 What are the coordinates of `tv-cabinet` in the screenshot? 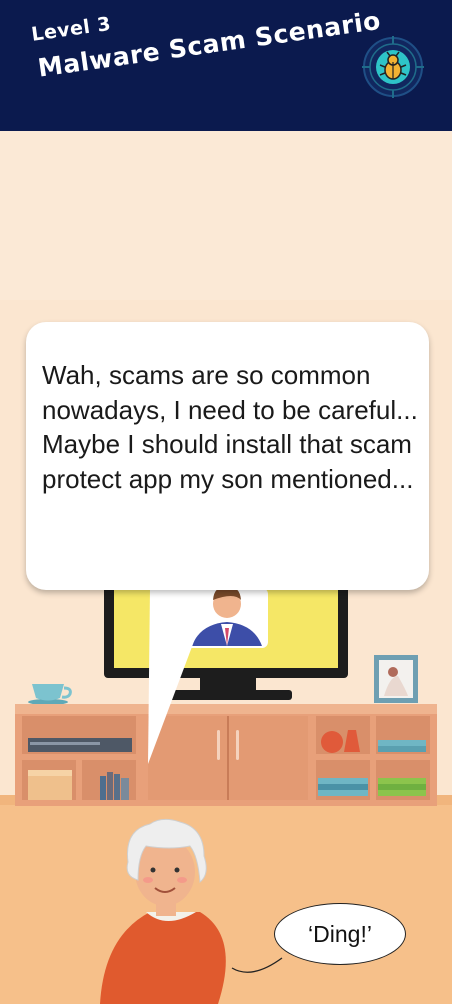 It's located at (226, 755).